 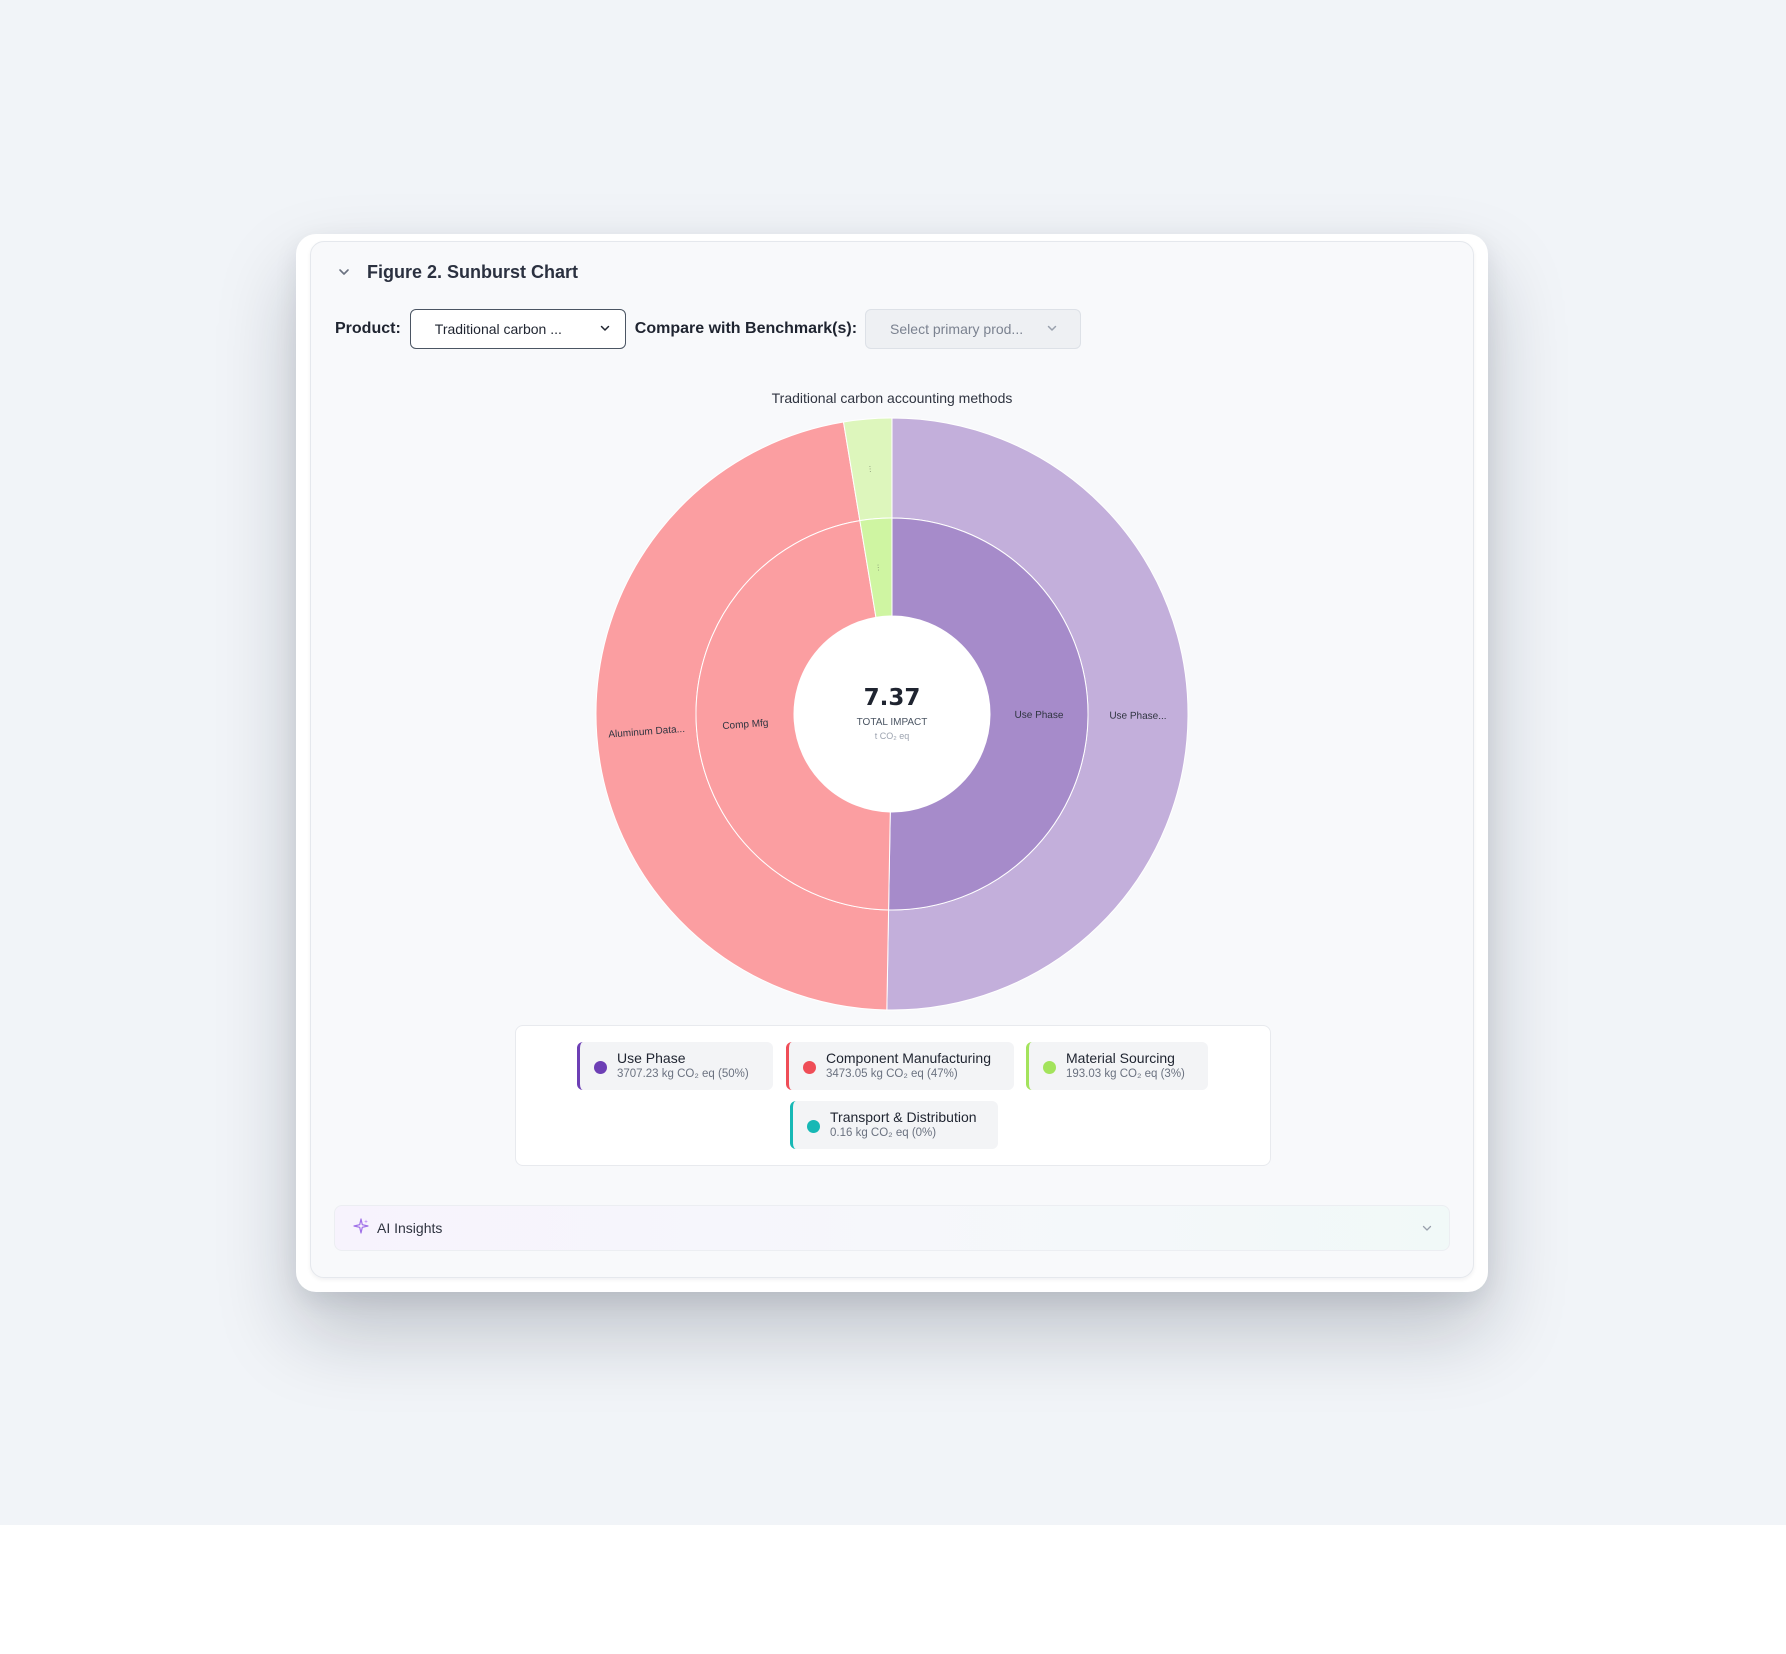 I want to click on legend-name: Use Phase, so click(x=651, y=1058).